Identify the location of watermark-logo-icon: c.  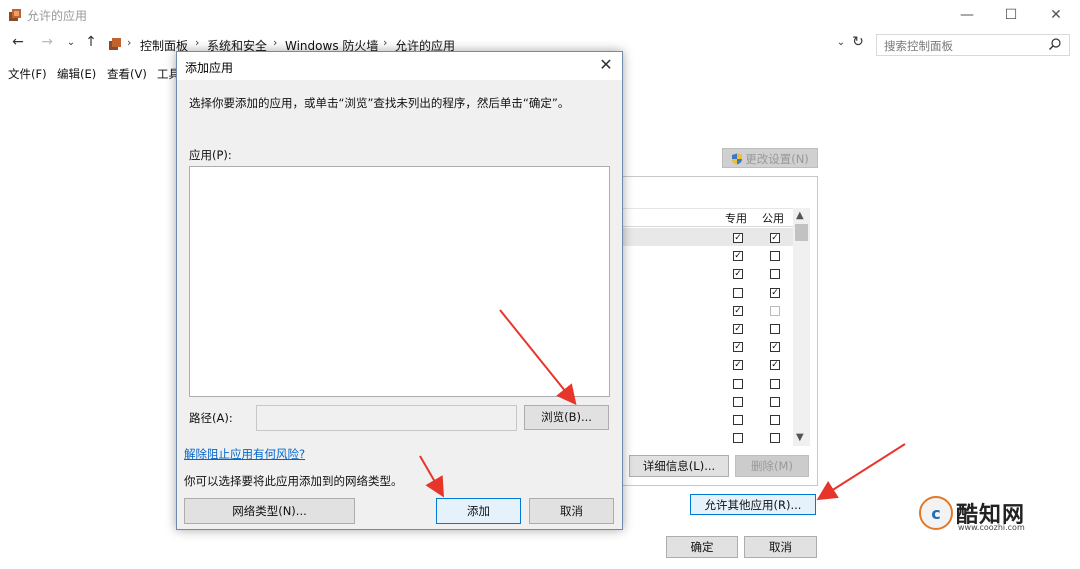
(936, 513).